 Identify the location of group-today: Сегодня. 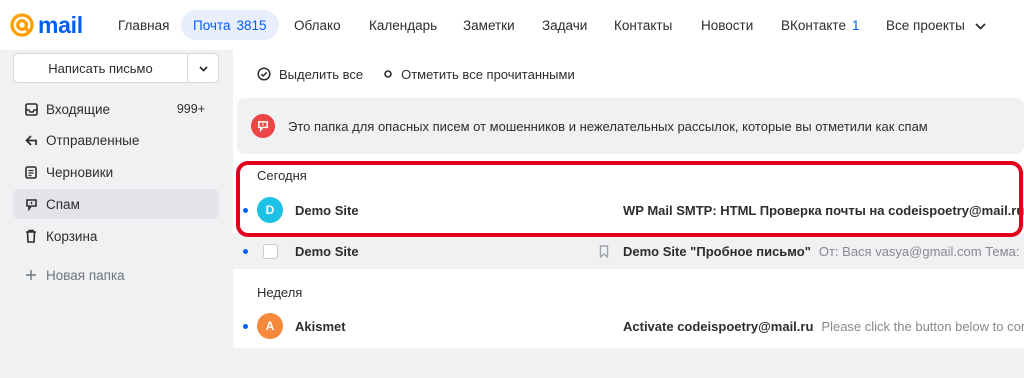
(282, 175).